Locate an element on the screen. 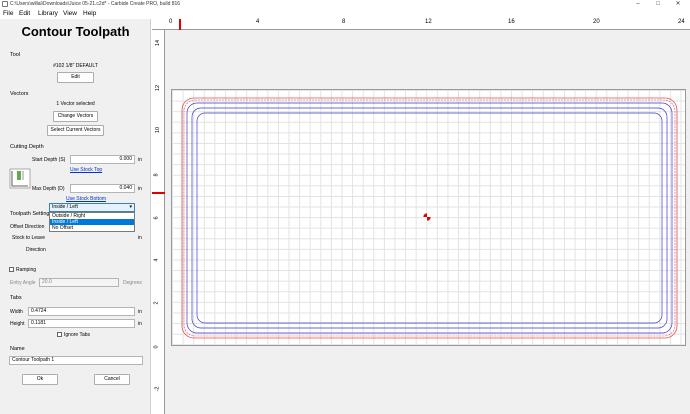 Image resolution: width=690 pixels, height=414 pixels. ignore-tabs-checkbox is located at coordinates (59, 334).